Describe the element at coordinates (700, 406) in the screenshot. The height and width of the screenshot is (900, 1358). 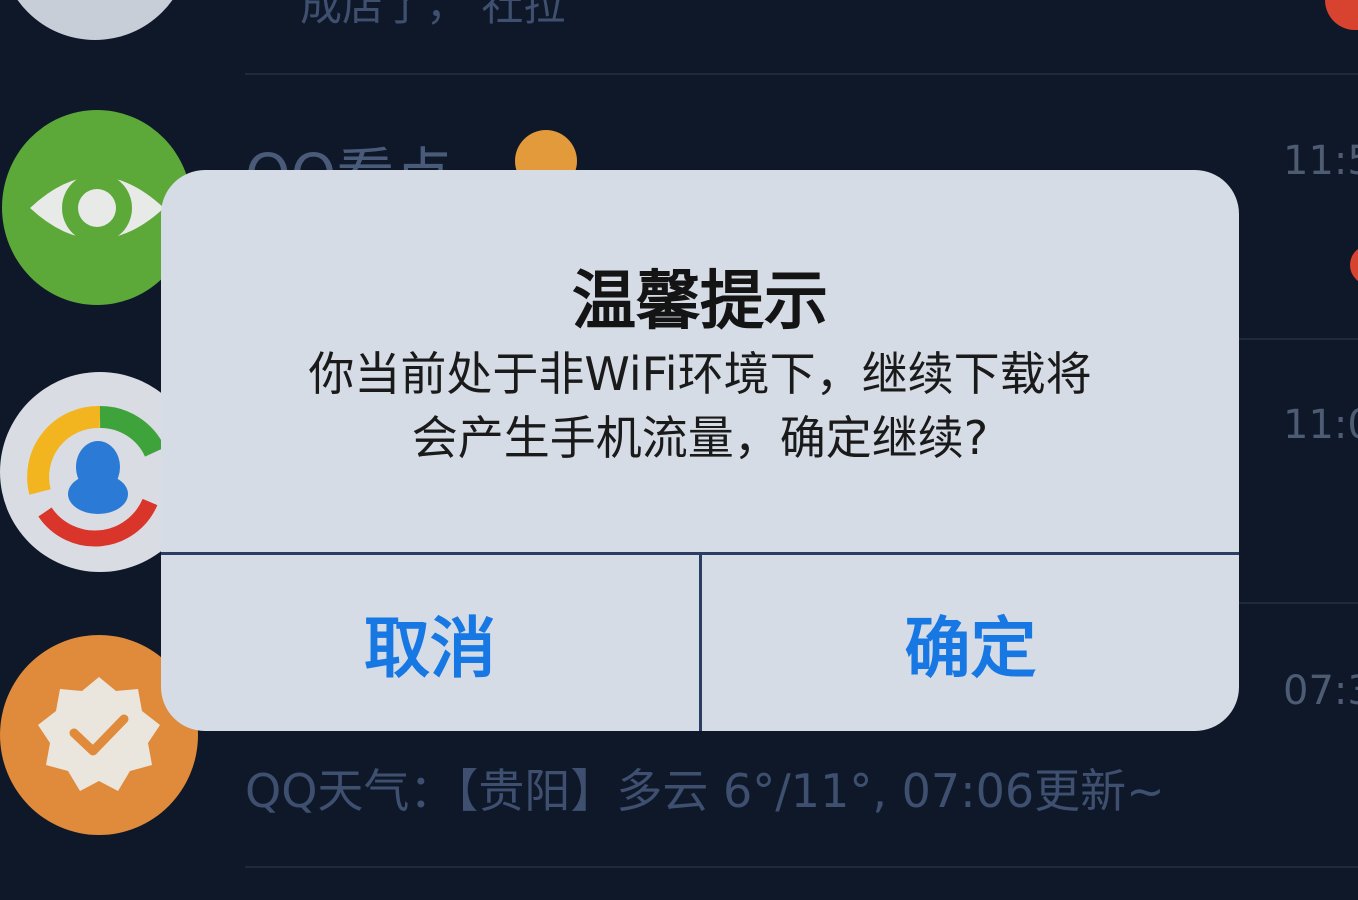
I see `alert-message: 你当前处于非WiFi环境下，继续下载将 会产生手机流量，确定继续?` at that location.